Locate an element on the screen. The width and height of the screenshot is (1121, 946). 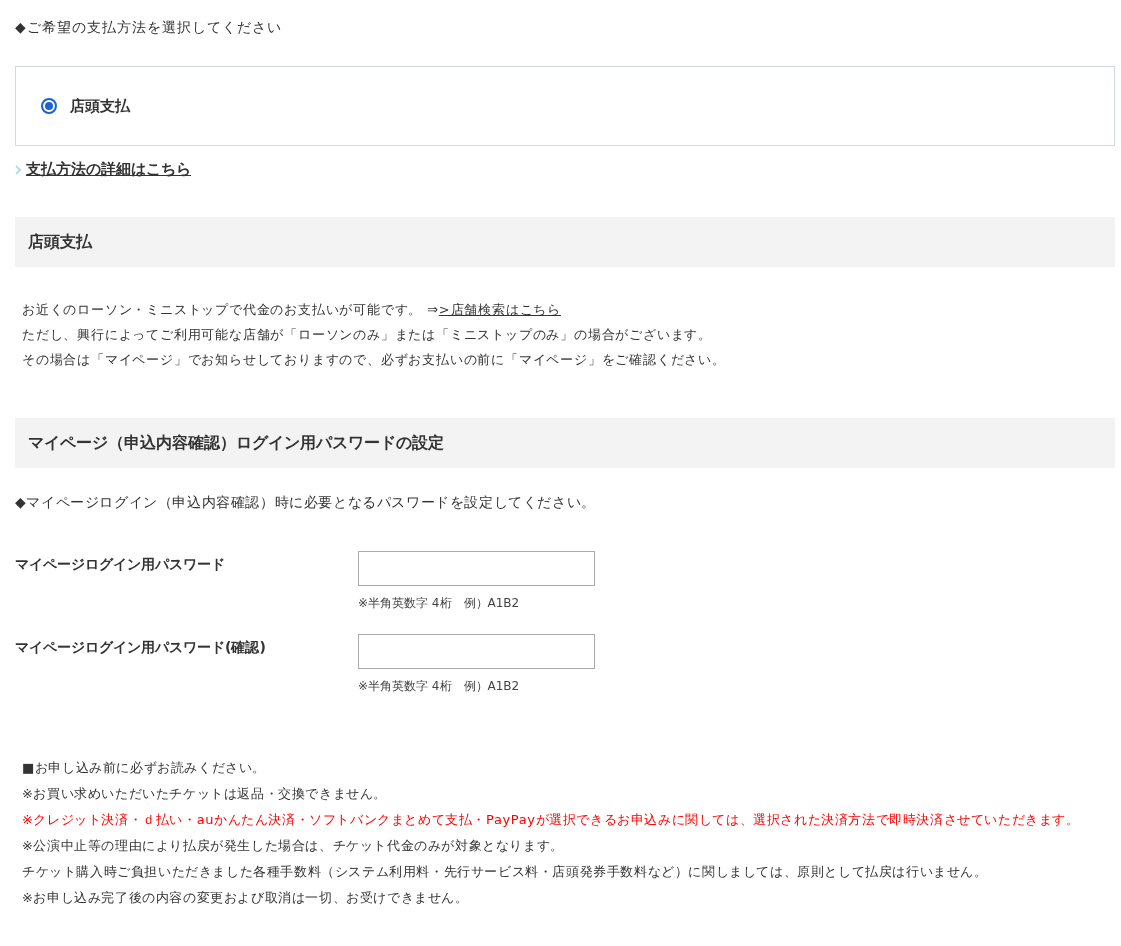
instruction-text: ◆マイページログイン（申込内容確認）時に必要となるパスワードを設定してください。 is located at coordinates (306, 503).